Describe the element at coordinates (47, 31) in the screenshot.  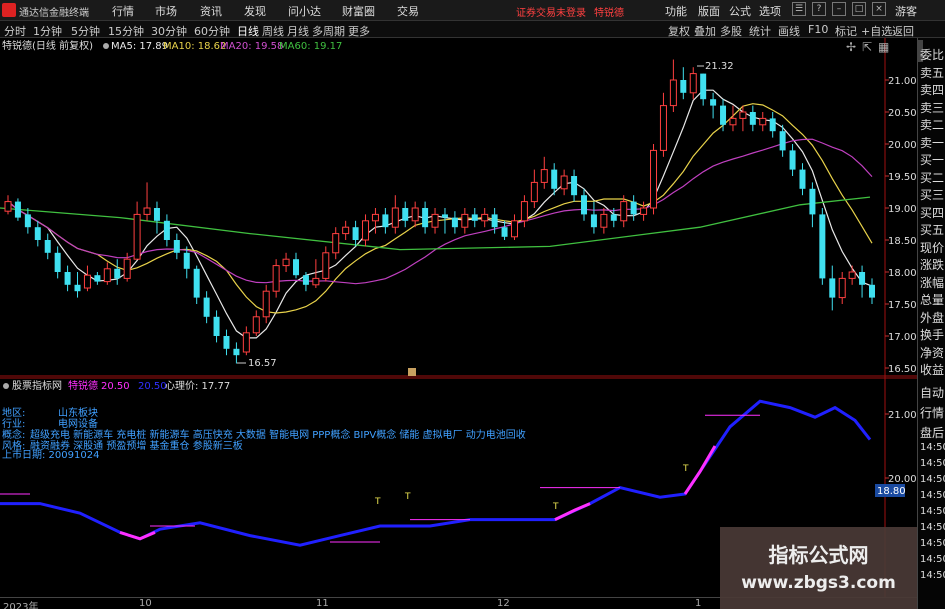
I see `period-1min: 1分钟` at that location.